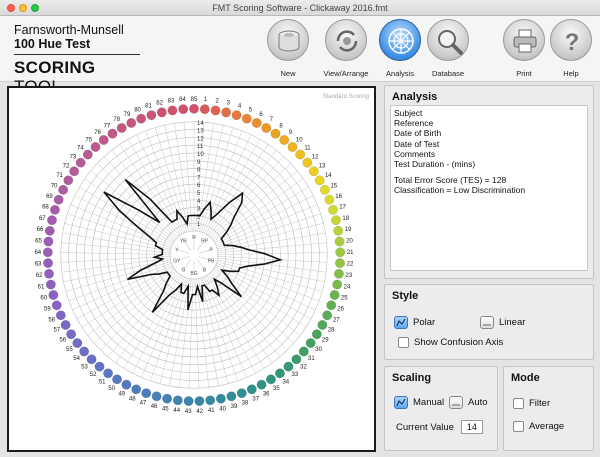 The width and height of the screenshot is (600, 457). Describe the element at coordinates (424, 322) in the screenshot. I see `polar-label: Polar` at that location.